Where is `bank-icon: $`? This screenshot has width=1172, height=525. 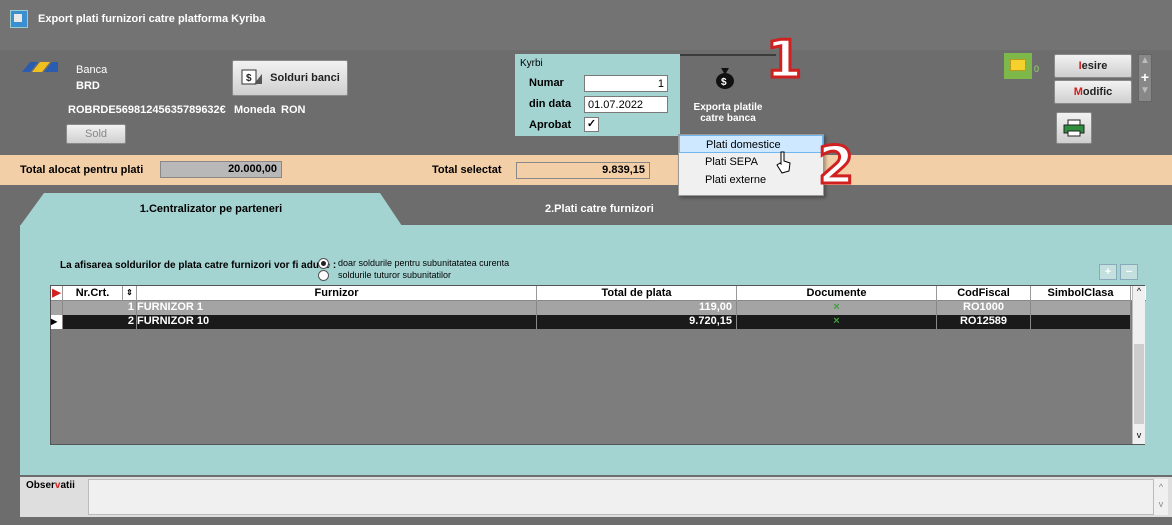 bank-icon: $ is located at coordinates (252, 77).